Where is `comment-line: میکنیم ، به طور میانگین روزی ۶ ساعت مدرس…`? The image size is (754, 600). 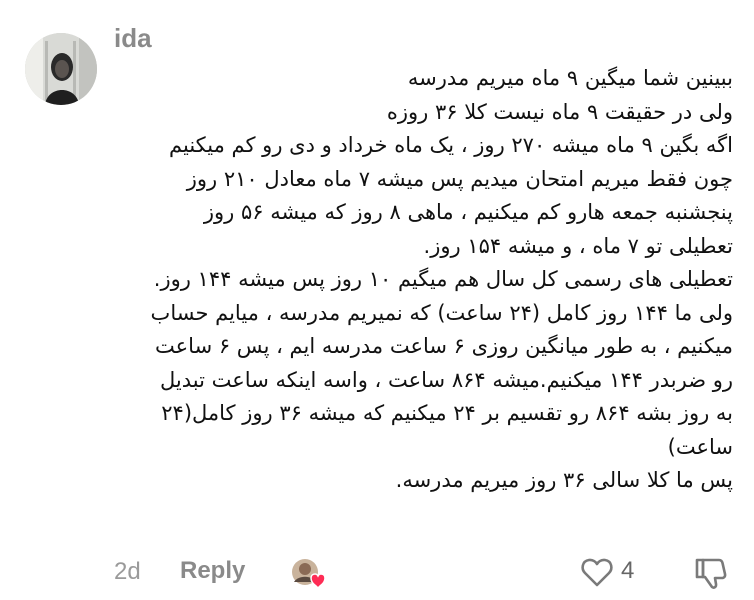
comment-line: میکنیم ، به طور میانگین روزی ۶ ساعت مدرس… is located at coordinates (444, 346).